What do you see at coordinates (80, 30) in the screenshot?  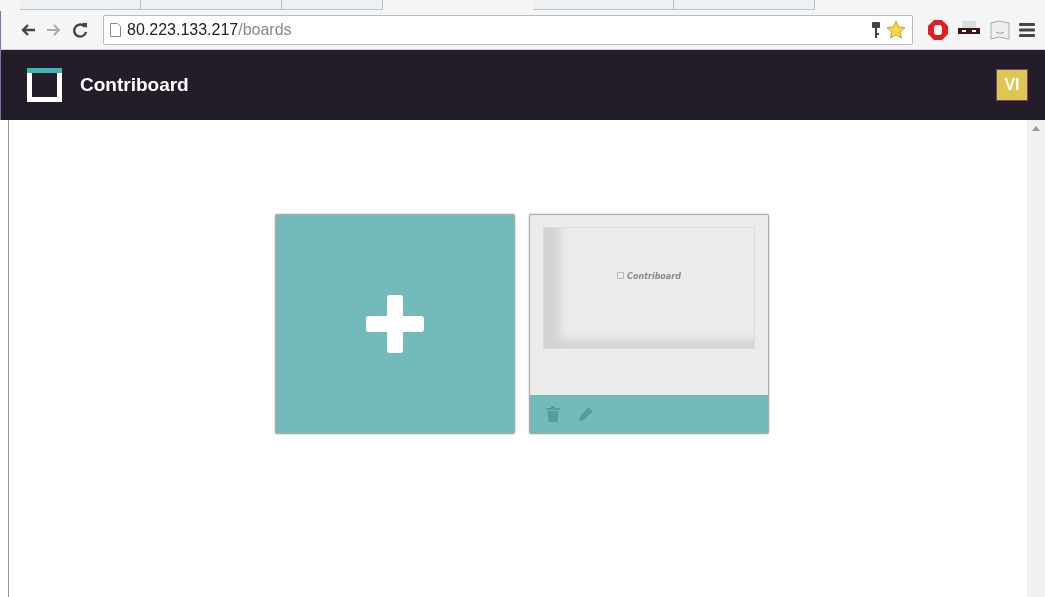 I see `reload-icon` at bounding box center [80, 30].